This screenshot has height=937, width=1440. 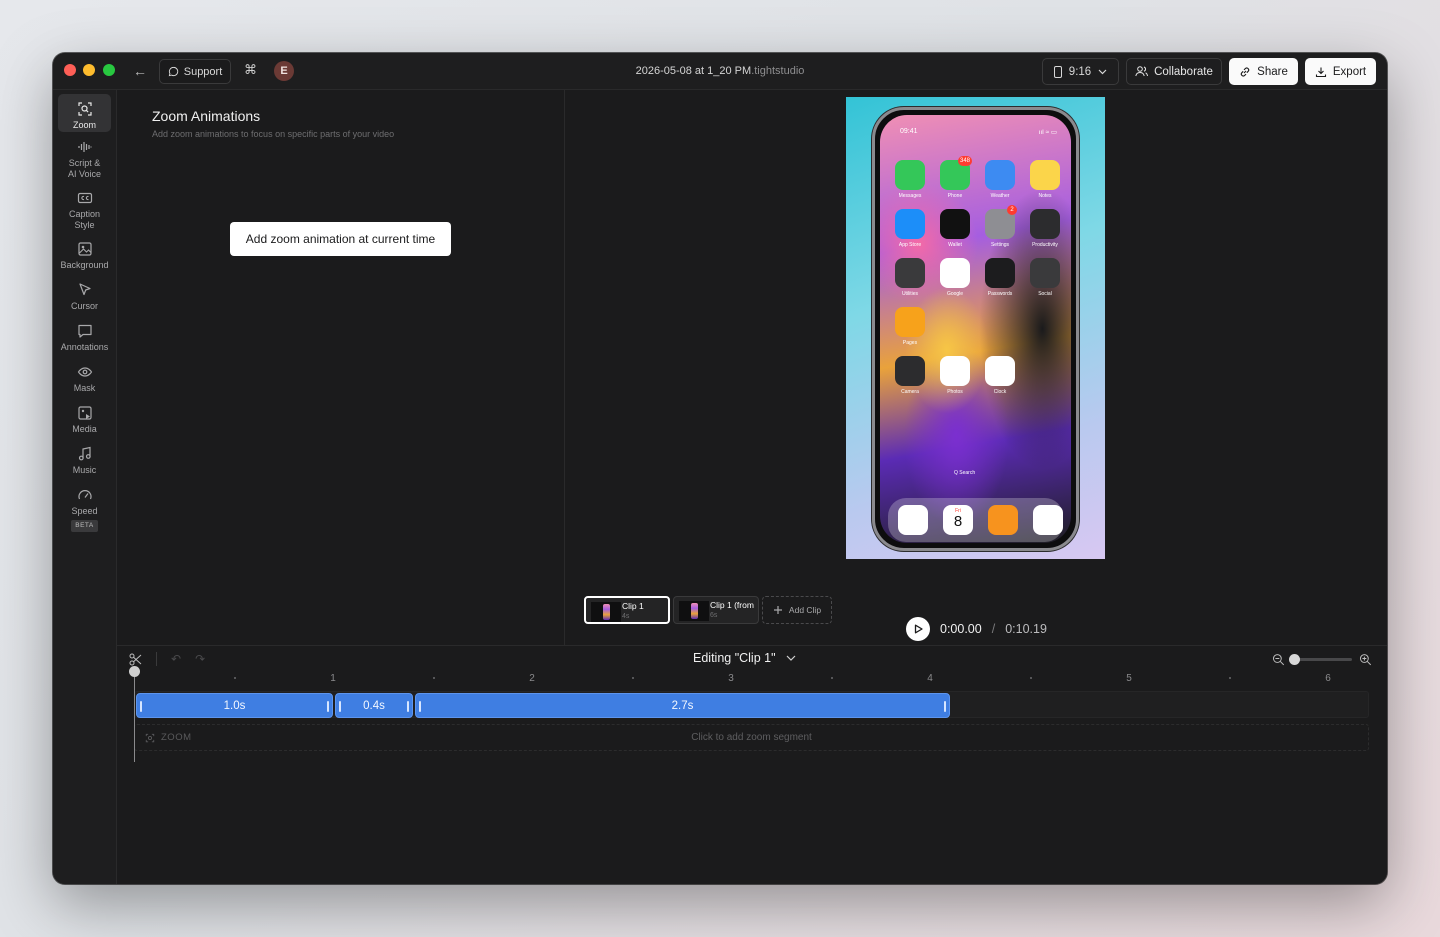 I want to click on zoom-out-icon, so click(x=1278, y=659).